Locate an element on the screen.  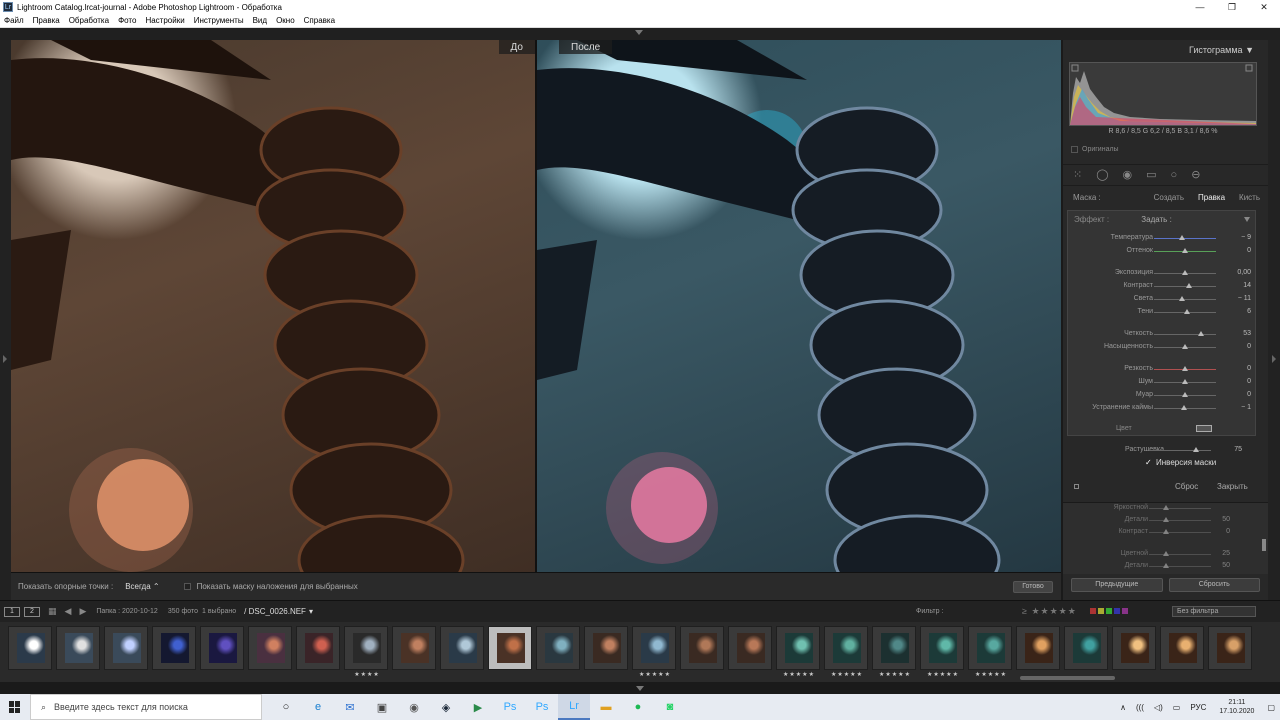
filter-preset-select: Без фильтра is located at coordinates (1214, 611).